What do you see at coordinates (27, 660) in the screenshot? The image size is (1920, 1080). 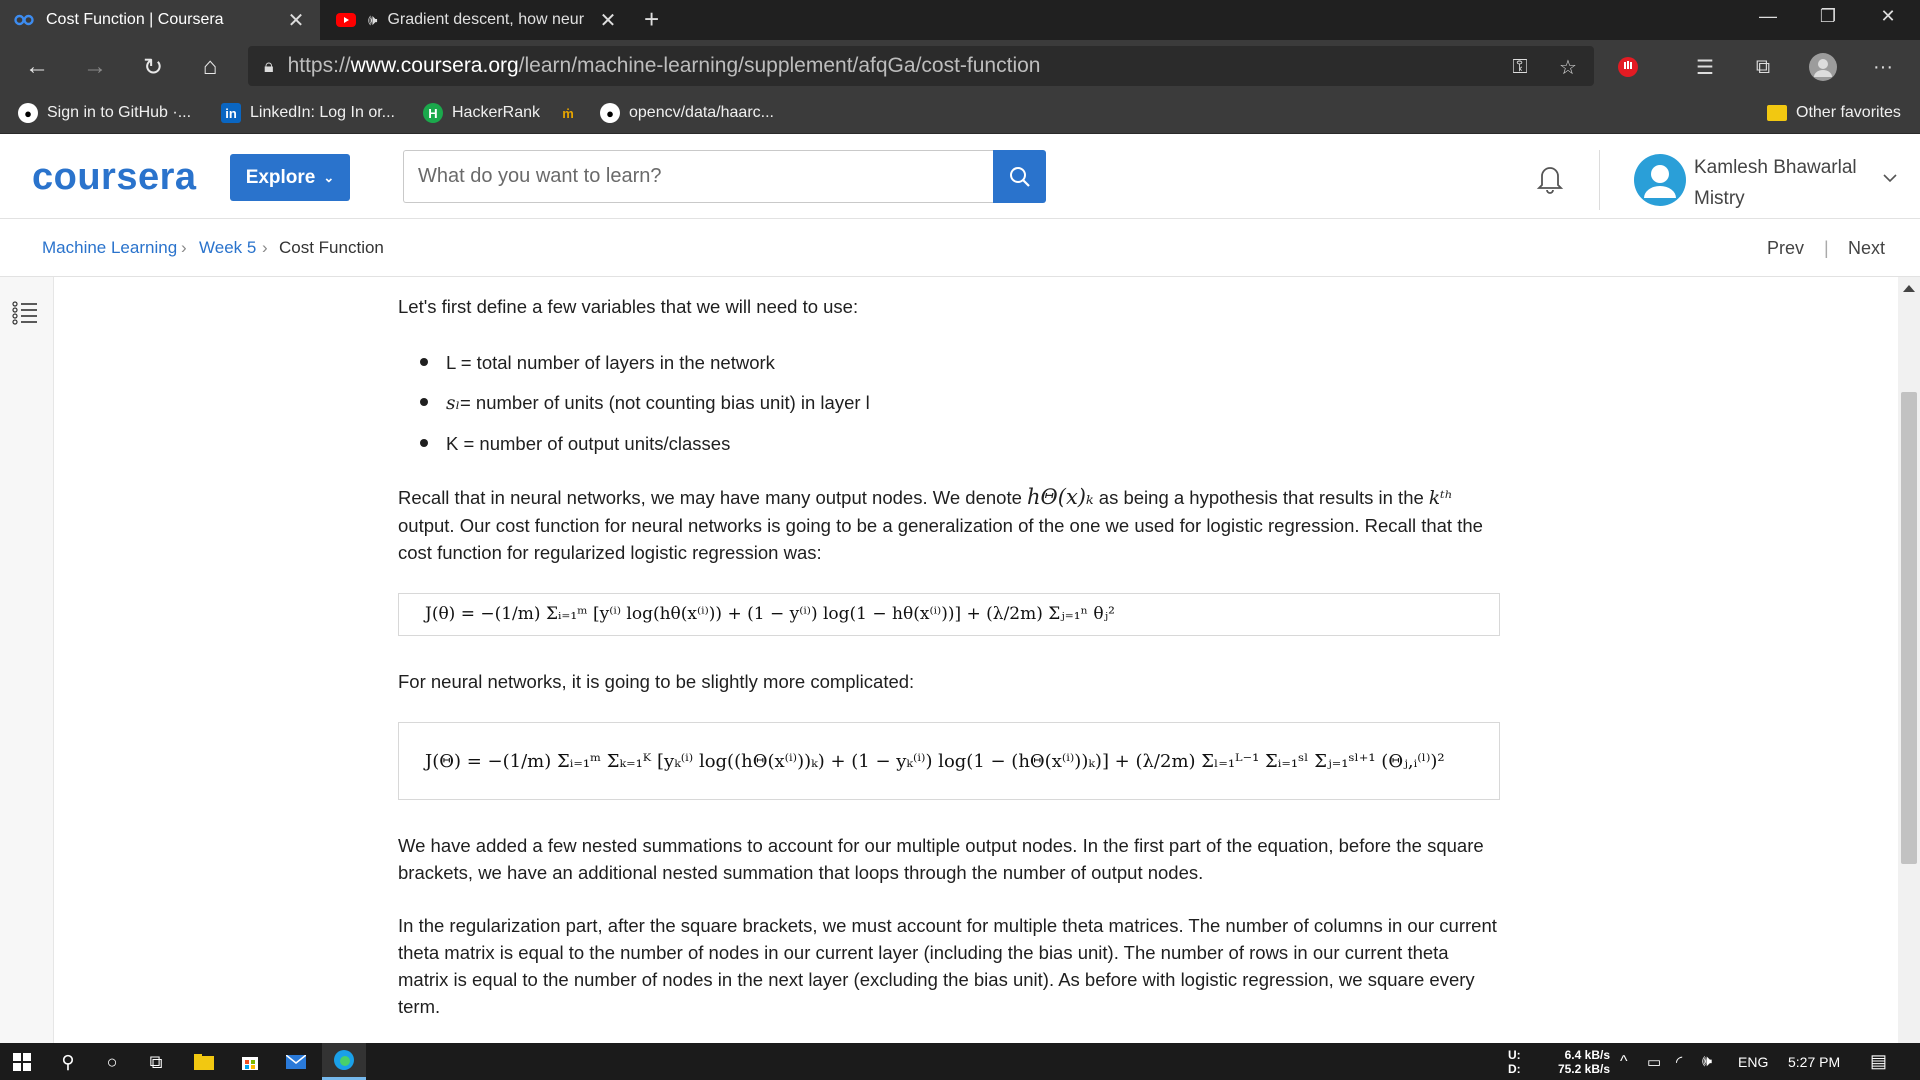 I see `course-outline-rail` at bounding box center [27, 660].